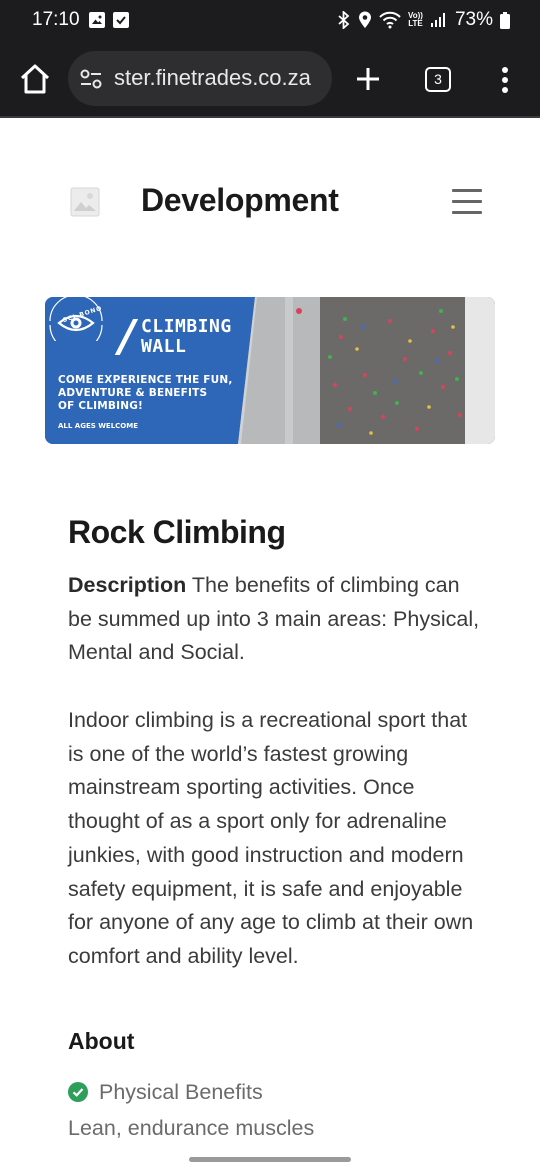  I want to click on wifi-icon, so click(390, 20).